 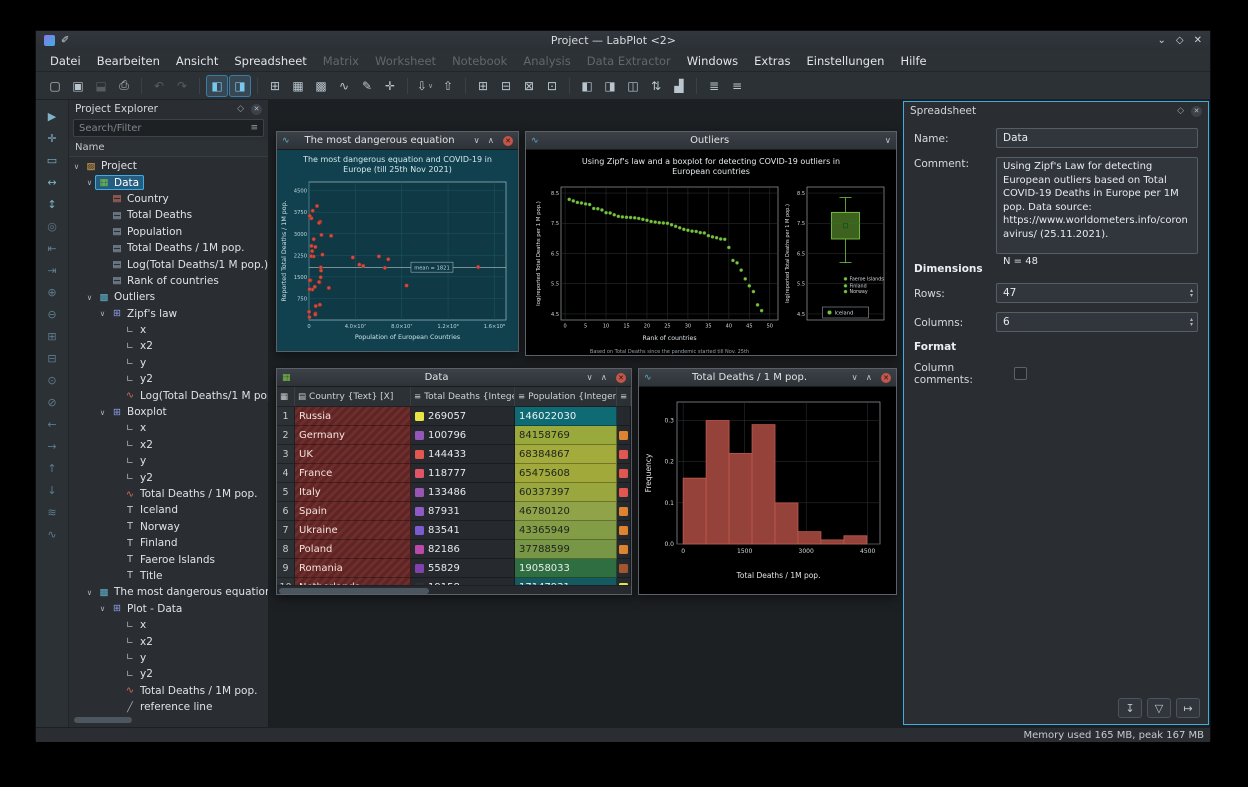 I want to click on menu-bearbeiten: Bearbeiten, so click(x=128, y=61).